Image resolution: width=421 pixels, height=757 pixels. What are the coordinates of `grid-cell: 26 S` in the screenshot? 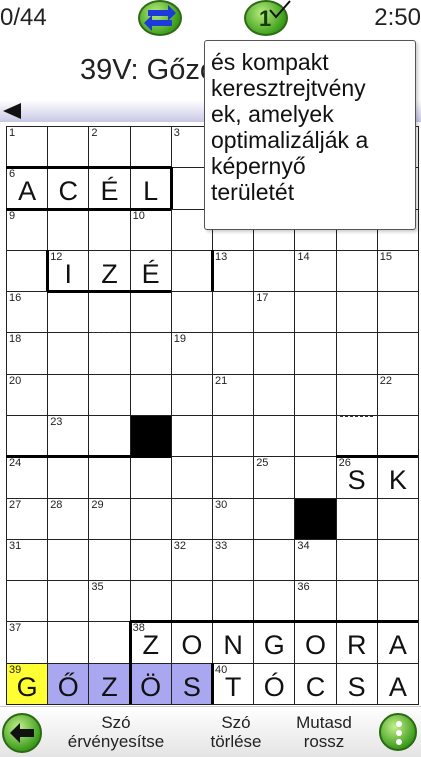 It's located at (356, 477).